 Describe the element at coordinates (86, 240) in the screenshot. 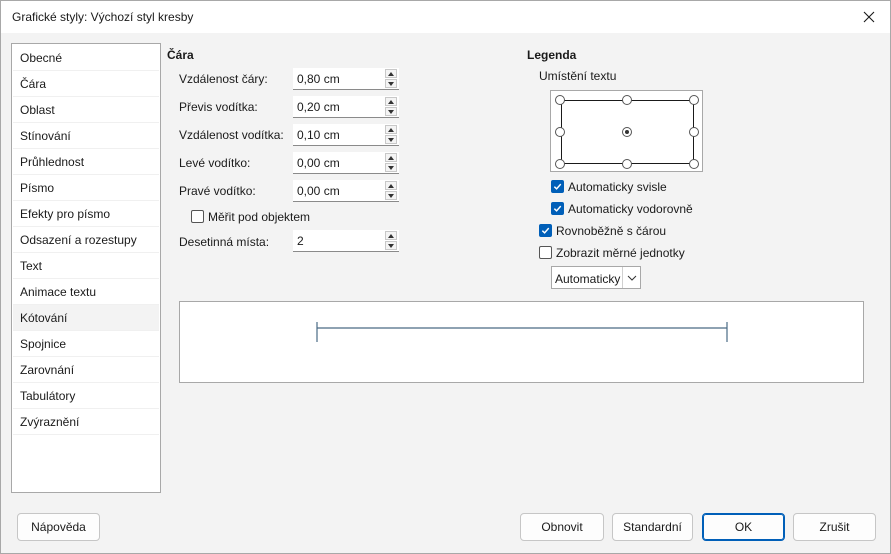

I see `sidebar-item-odsazeni-a-rozestupy: Odsazení a rozestupy` at that location.